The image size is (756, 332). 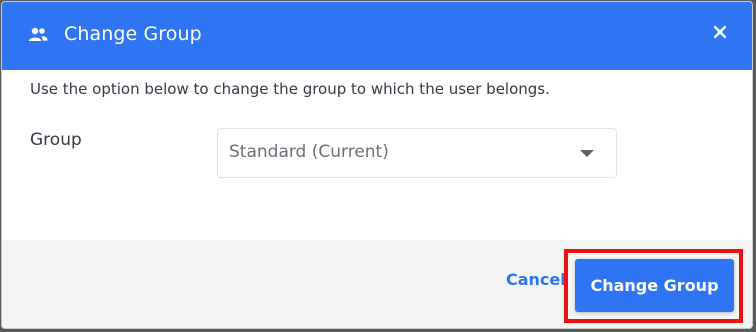 What do you see at coordinates (536, 279) in the screenshot?
I see `cancel-button: Cancel` at bounding box center [536, 279].